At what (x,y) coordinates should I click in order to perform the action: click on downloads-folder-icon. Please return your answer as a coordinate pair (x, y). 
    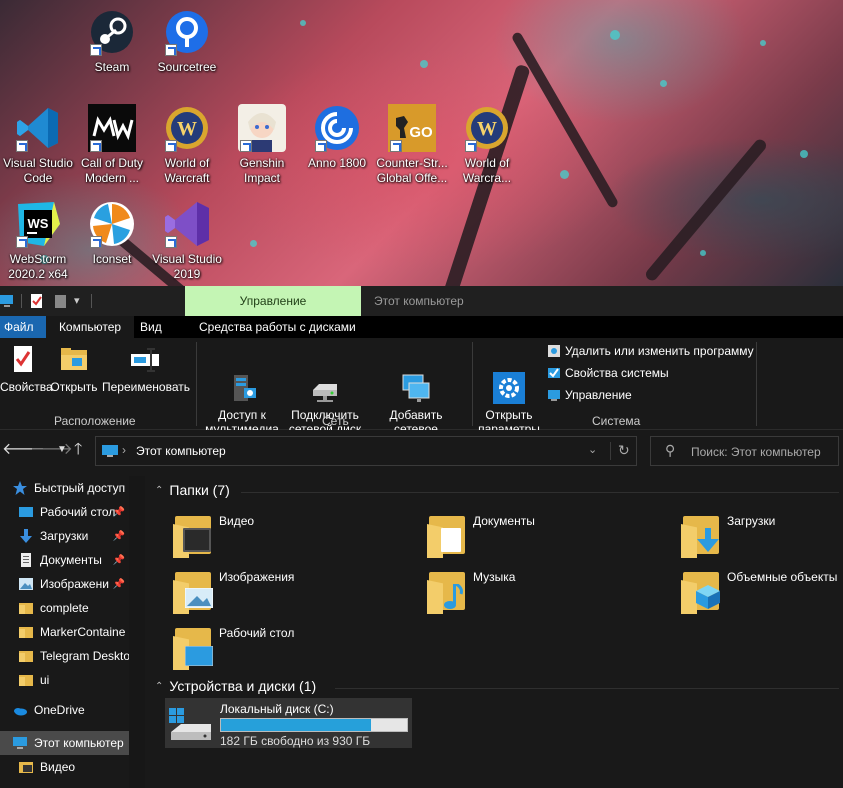
    Looking at the image, I should click on (703, 534).